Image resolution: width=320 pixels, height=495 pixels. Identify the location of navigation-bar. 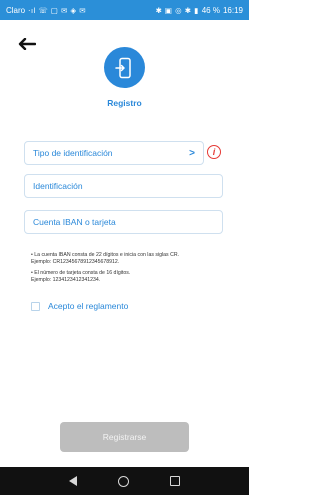
(124, 481).